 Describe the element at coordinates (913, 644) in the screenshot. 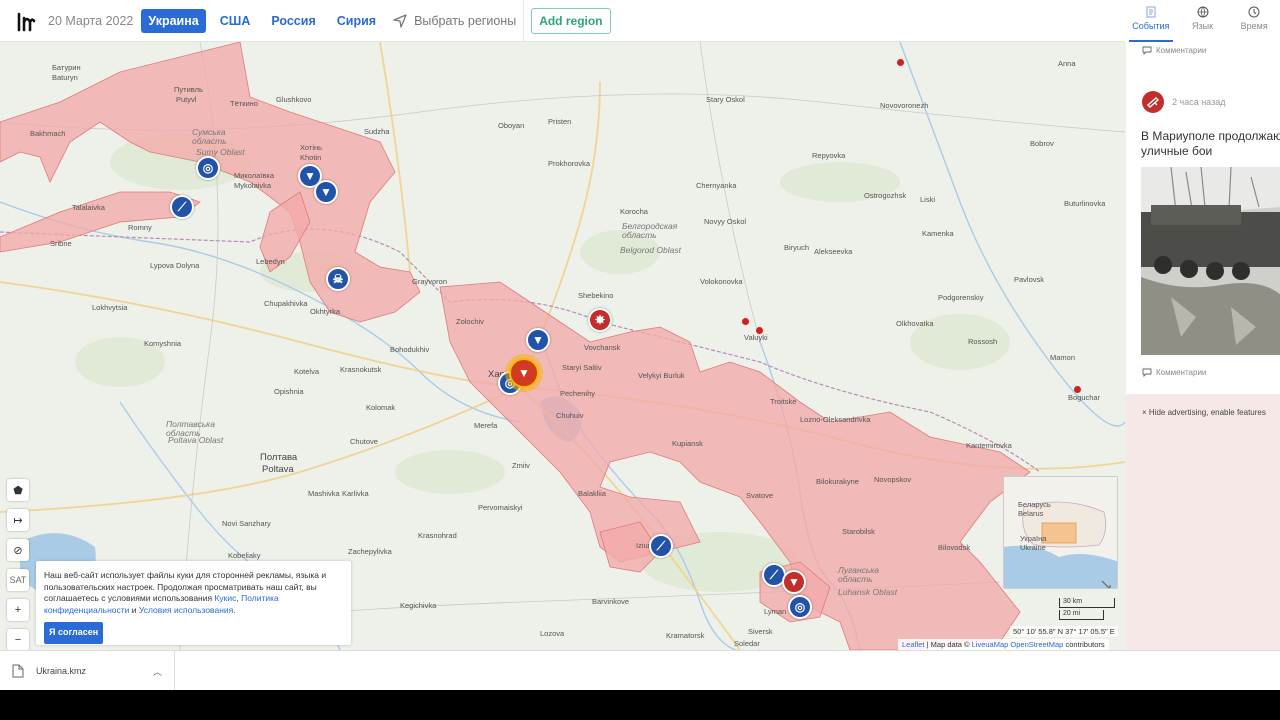

I see `leaflet-link: Leaflet` at that location.